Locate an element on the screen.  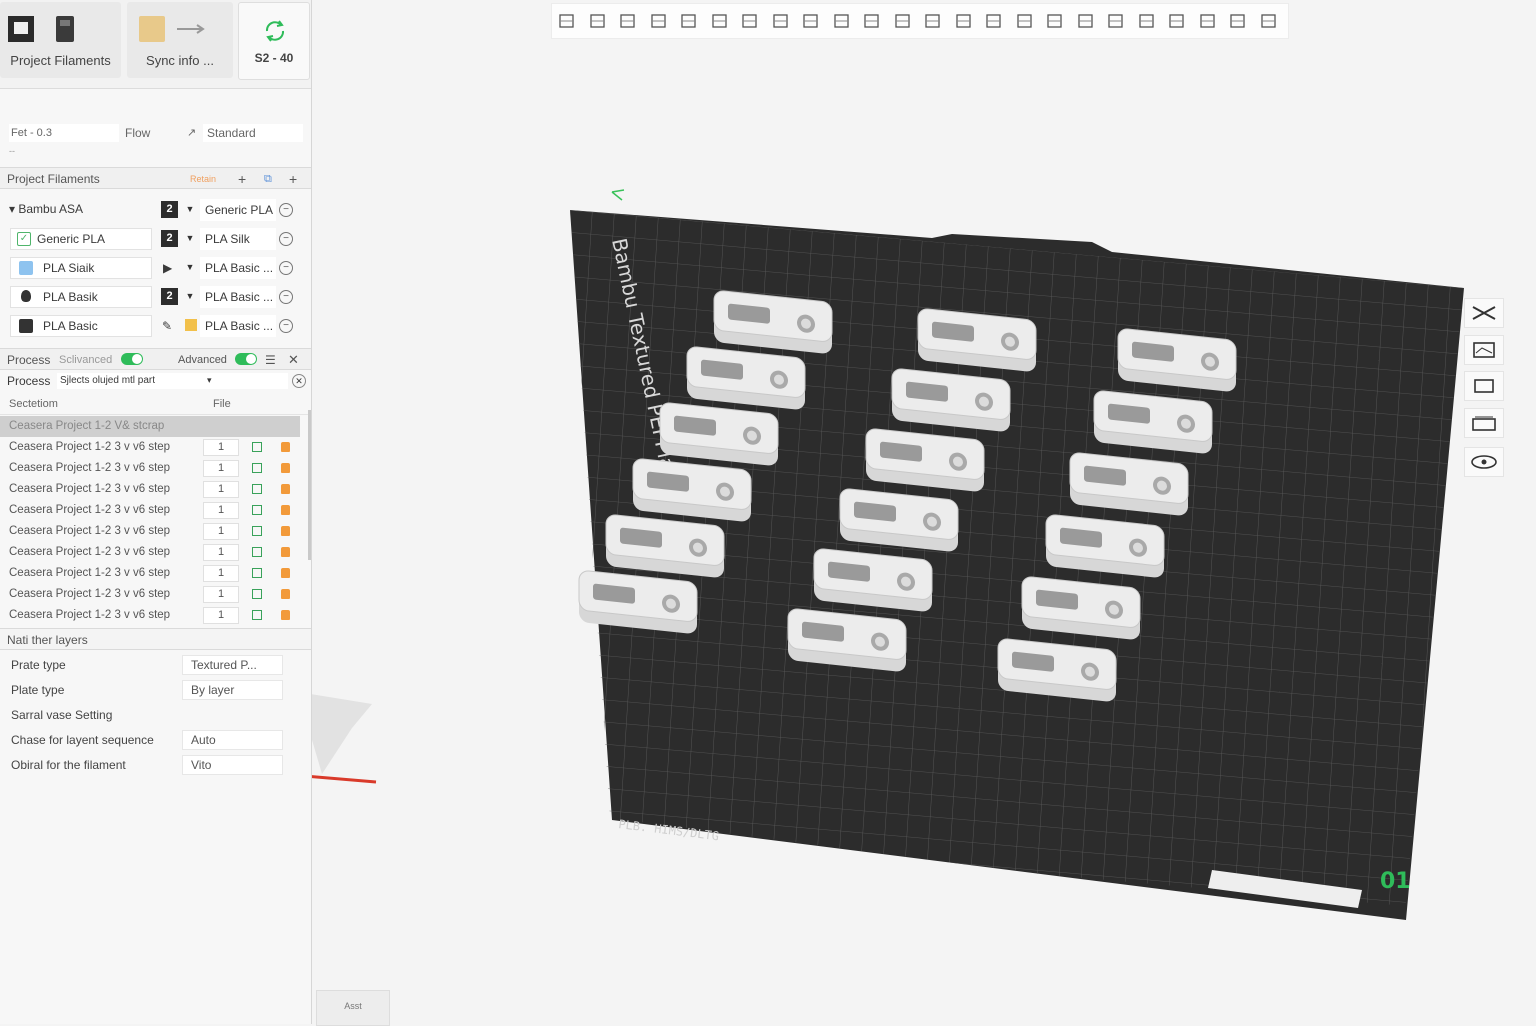
check-icon: ✓ is located at coordinates (24, 239).